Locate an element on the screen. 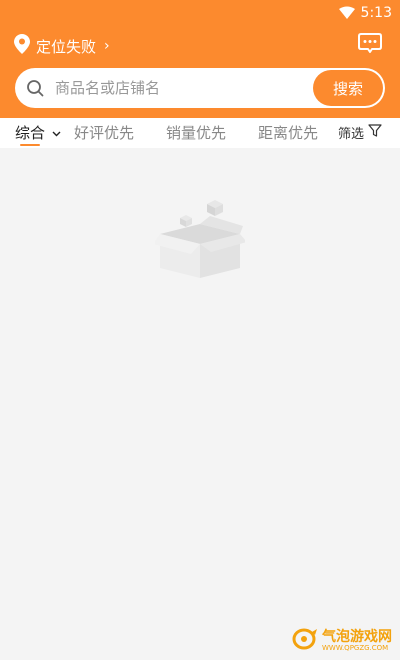 This screenshot has height=660, width=400. search-icon is located at coordinates (35, 88).